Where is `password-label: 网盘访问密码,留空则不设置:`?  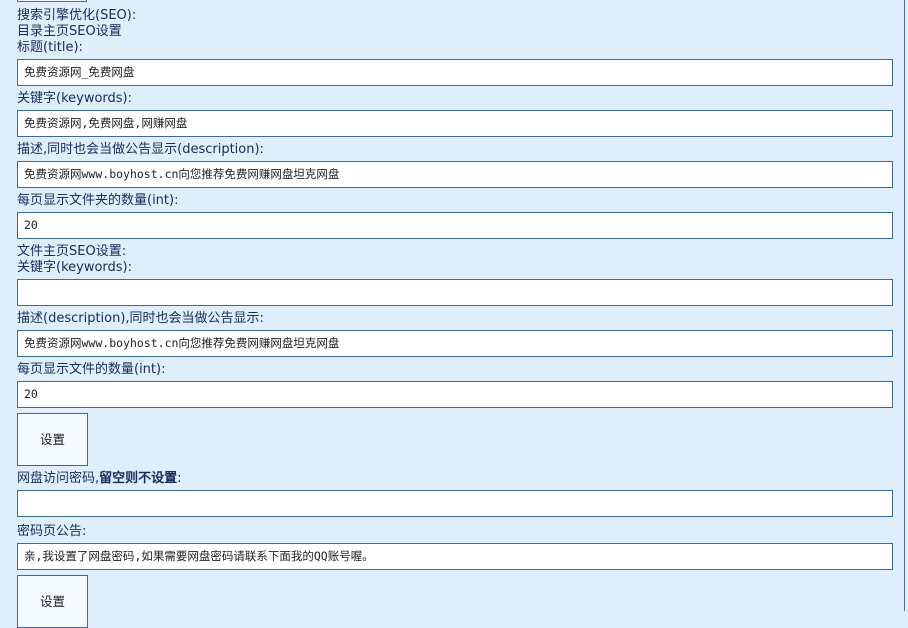
password-label: 网盘访问密码,留空则不设置: is located at coordinates (99, 479).